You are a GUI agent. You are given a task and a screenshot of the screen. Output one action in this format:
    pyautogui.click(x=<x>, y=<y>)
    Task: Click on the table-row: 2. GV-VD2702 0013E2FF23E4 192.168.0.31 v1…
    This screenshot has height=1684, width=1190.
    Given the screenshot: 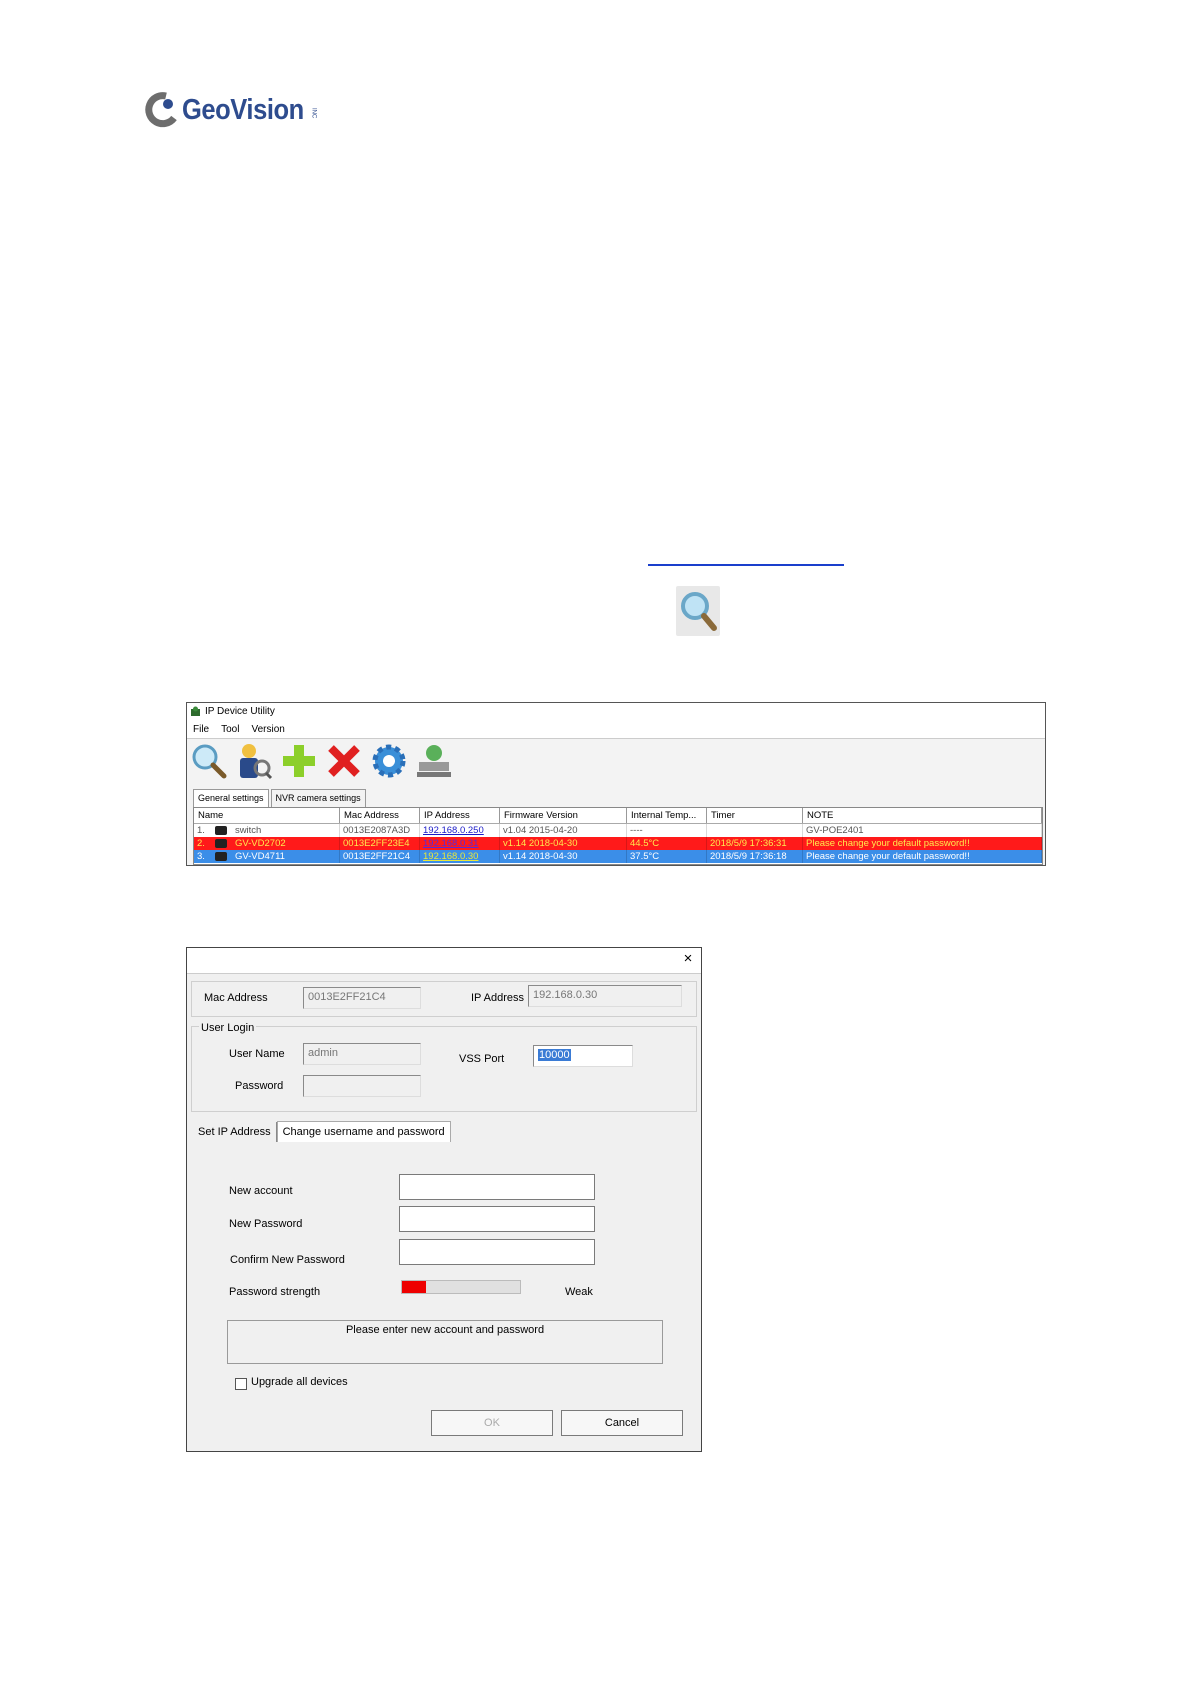 What is the action you would take?
    pyautogui.click(x=618, y=843)
    